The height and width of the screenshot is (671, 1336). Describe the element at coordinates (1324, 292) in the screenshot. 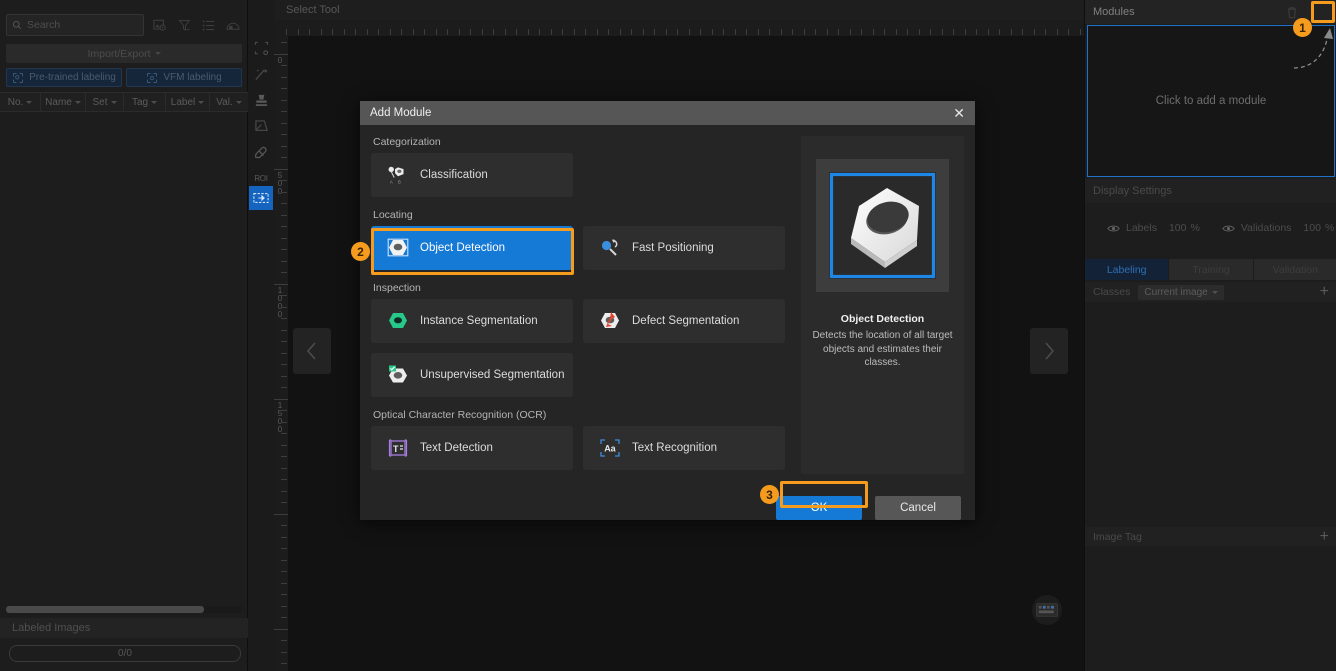

I see `add-class-button: +` at that location.